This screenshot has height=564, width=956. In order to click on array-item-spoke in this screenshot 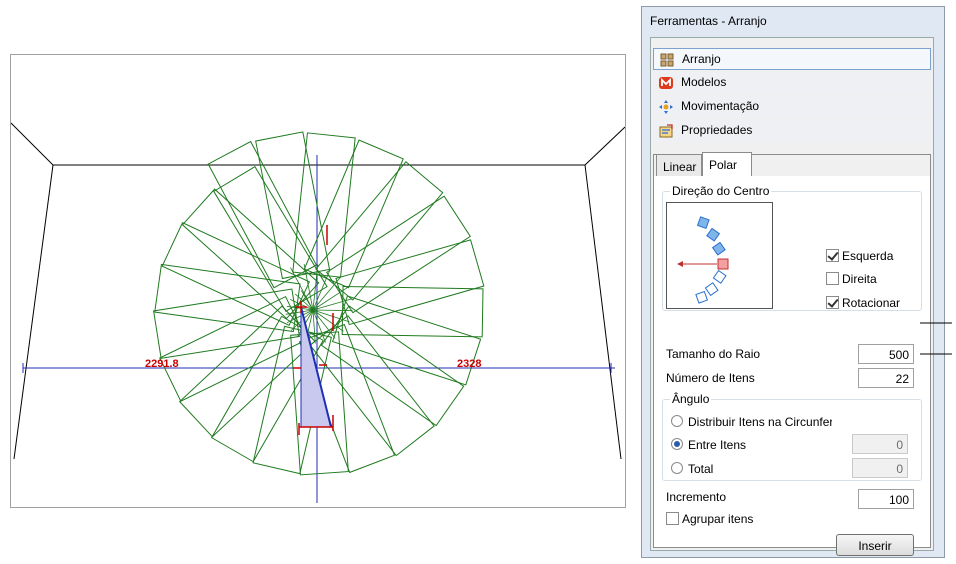, I will do `click(331, 316)`.